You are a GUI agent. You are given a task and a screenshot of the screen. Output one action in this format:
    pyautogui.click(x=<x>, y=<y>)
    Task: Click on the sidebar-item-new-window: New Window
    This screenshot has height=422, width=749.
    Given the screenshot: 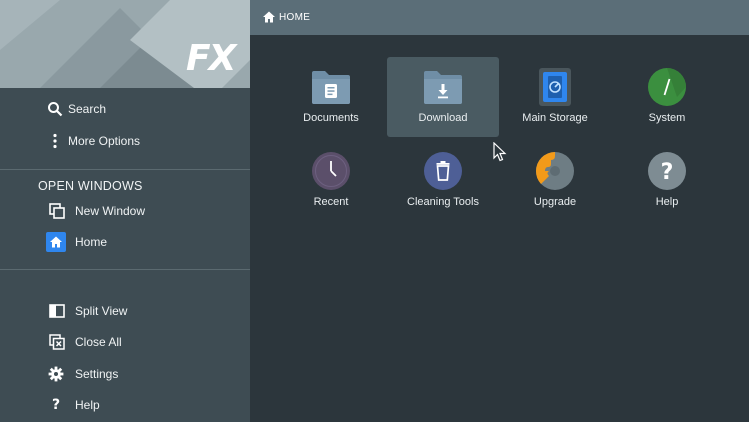 What is the action you would take?
    pyautogui.click(x=125, y=211)
    